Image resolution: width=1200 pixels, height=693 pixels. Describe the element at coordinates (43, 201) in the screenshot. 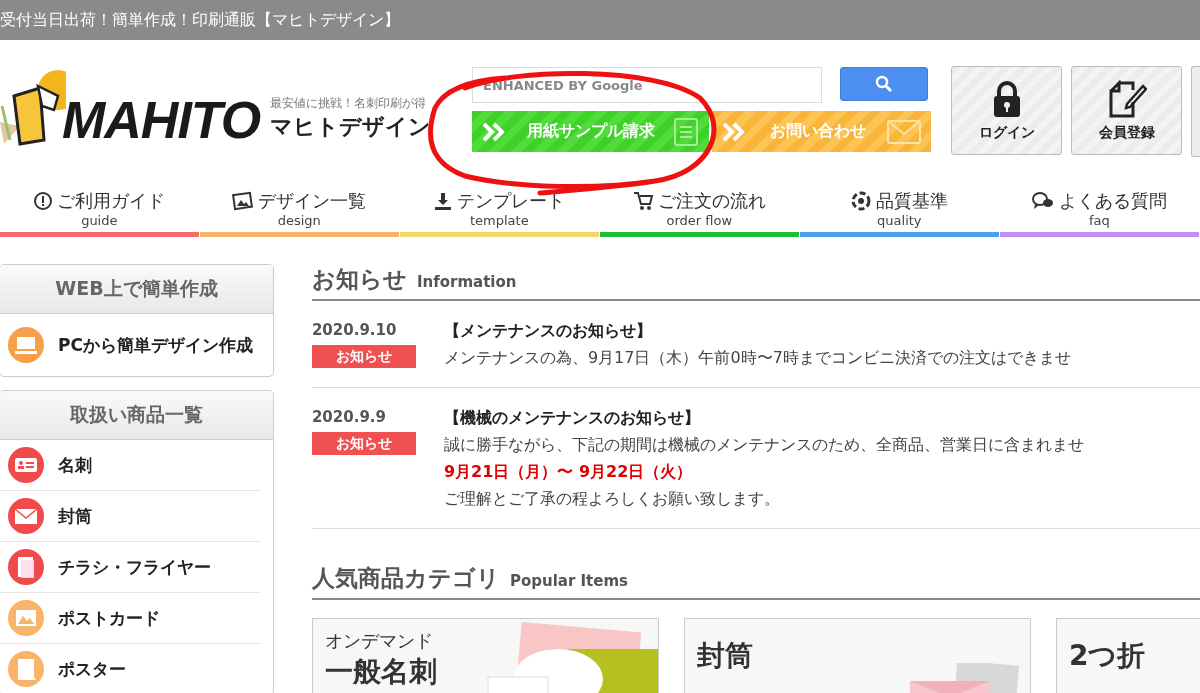

I see `info-icon` at that location.